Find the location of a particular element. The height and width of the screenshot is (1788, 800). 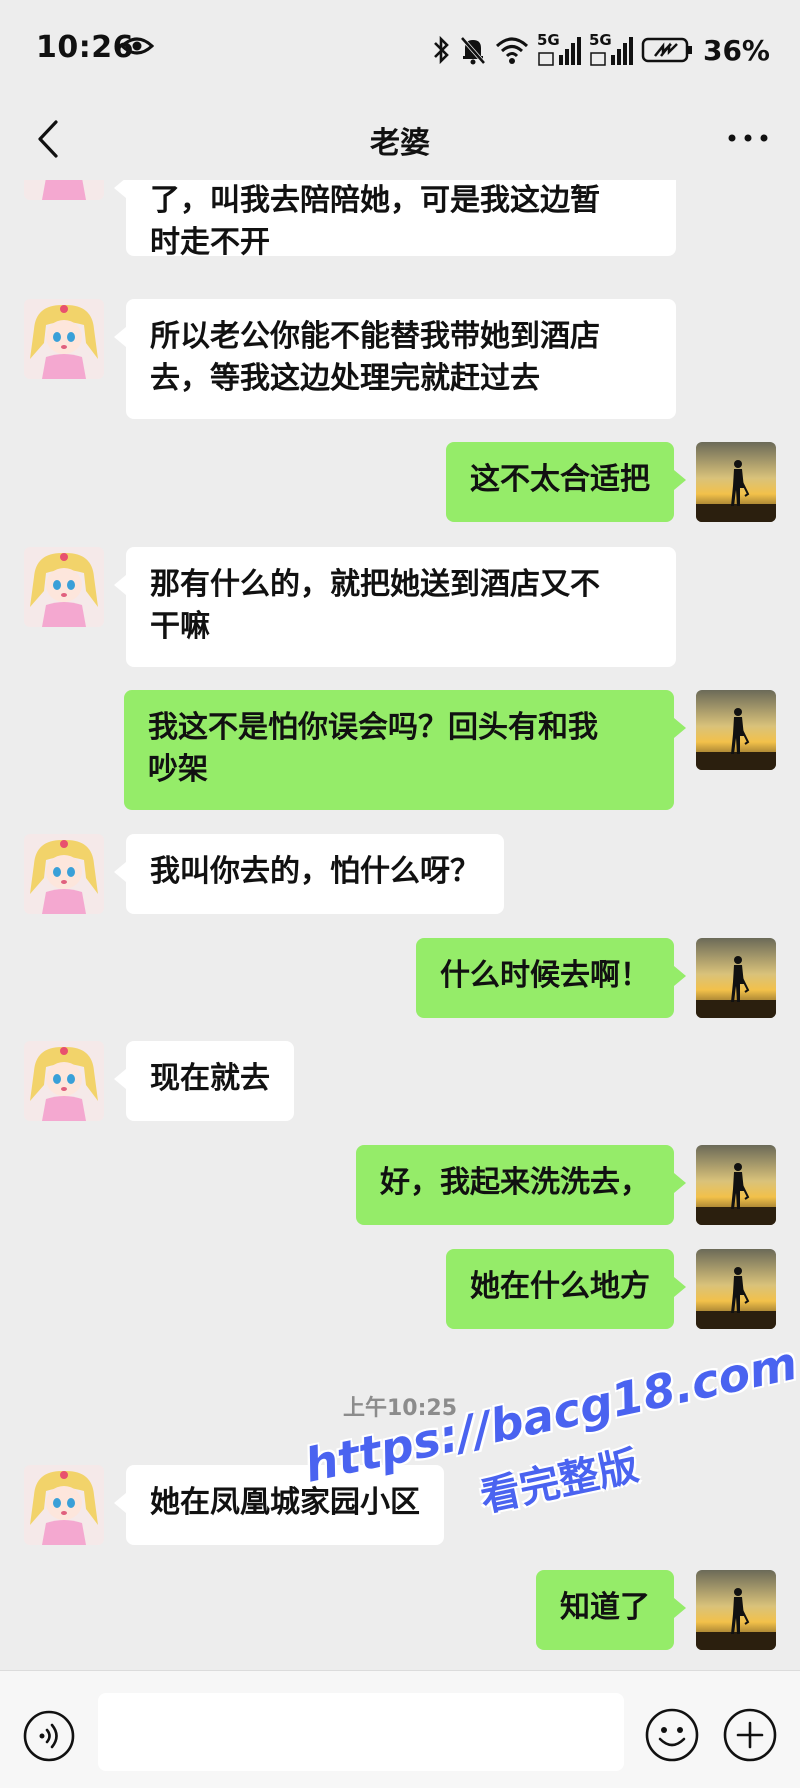

chat-header: 老婆 is located at coordinates (400, 140).